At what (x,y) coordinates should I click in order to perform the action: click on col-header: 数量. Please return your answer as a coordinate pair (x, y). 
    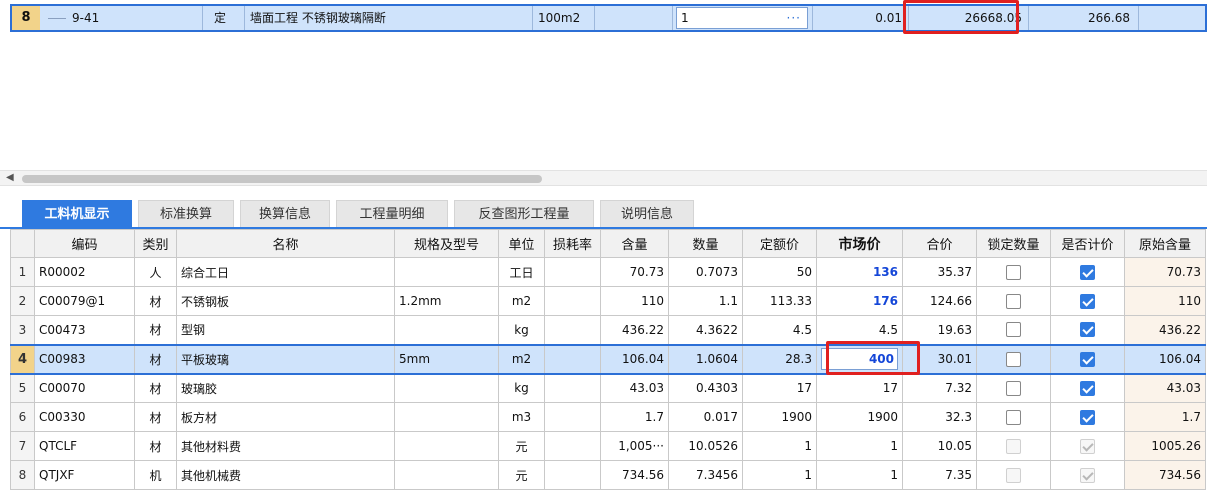
    Looking at the image, I should click on (705, 243).